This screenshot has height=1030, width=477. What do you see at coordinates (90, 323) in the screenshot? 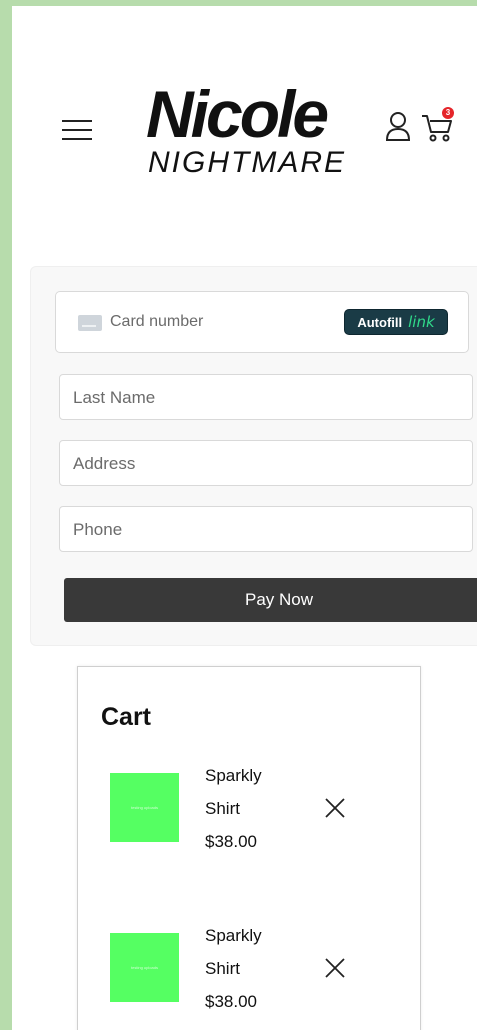
I see `credit-card-icon` at bounding box center [90, 323].